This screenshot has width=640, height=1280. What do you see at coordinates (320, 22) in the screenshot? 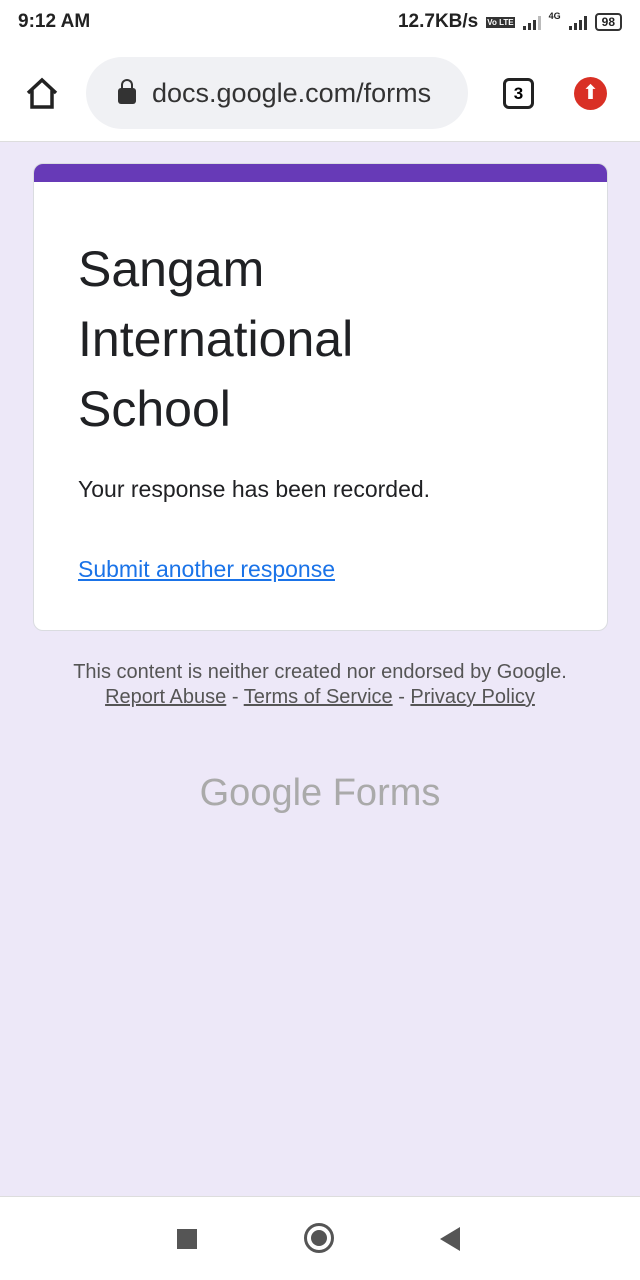
I see `status-bar: 9:12 AM 12.7KB/s Vo LTE 4G 98` at bounding box center [320, 22].